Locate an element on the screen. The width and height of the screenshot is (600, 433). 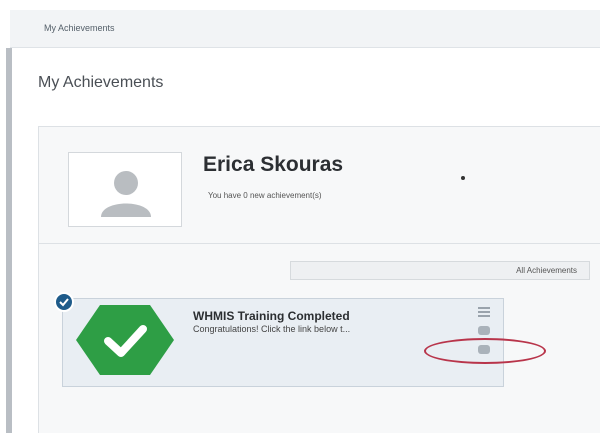
left-rail is located at coordinates (9, 240).